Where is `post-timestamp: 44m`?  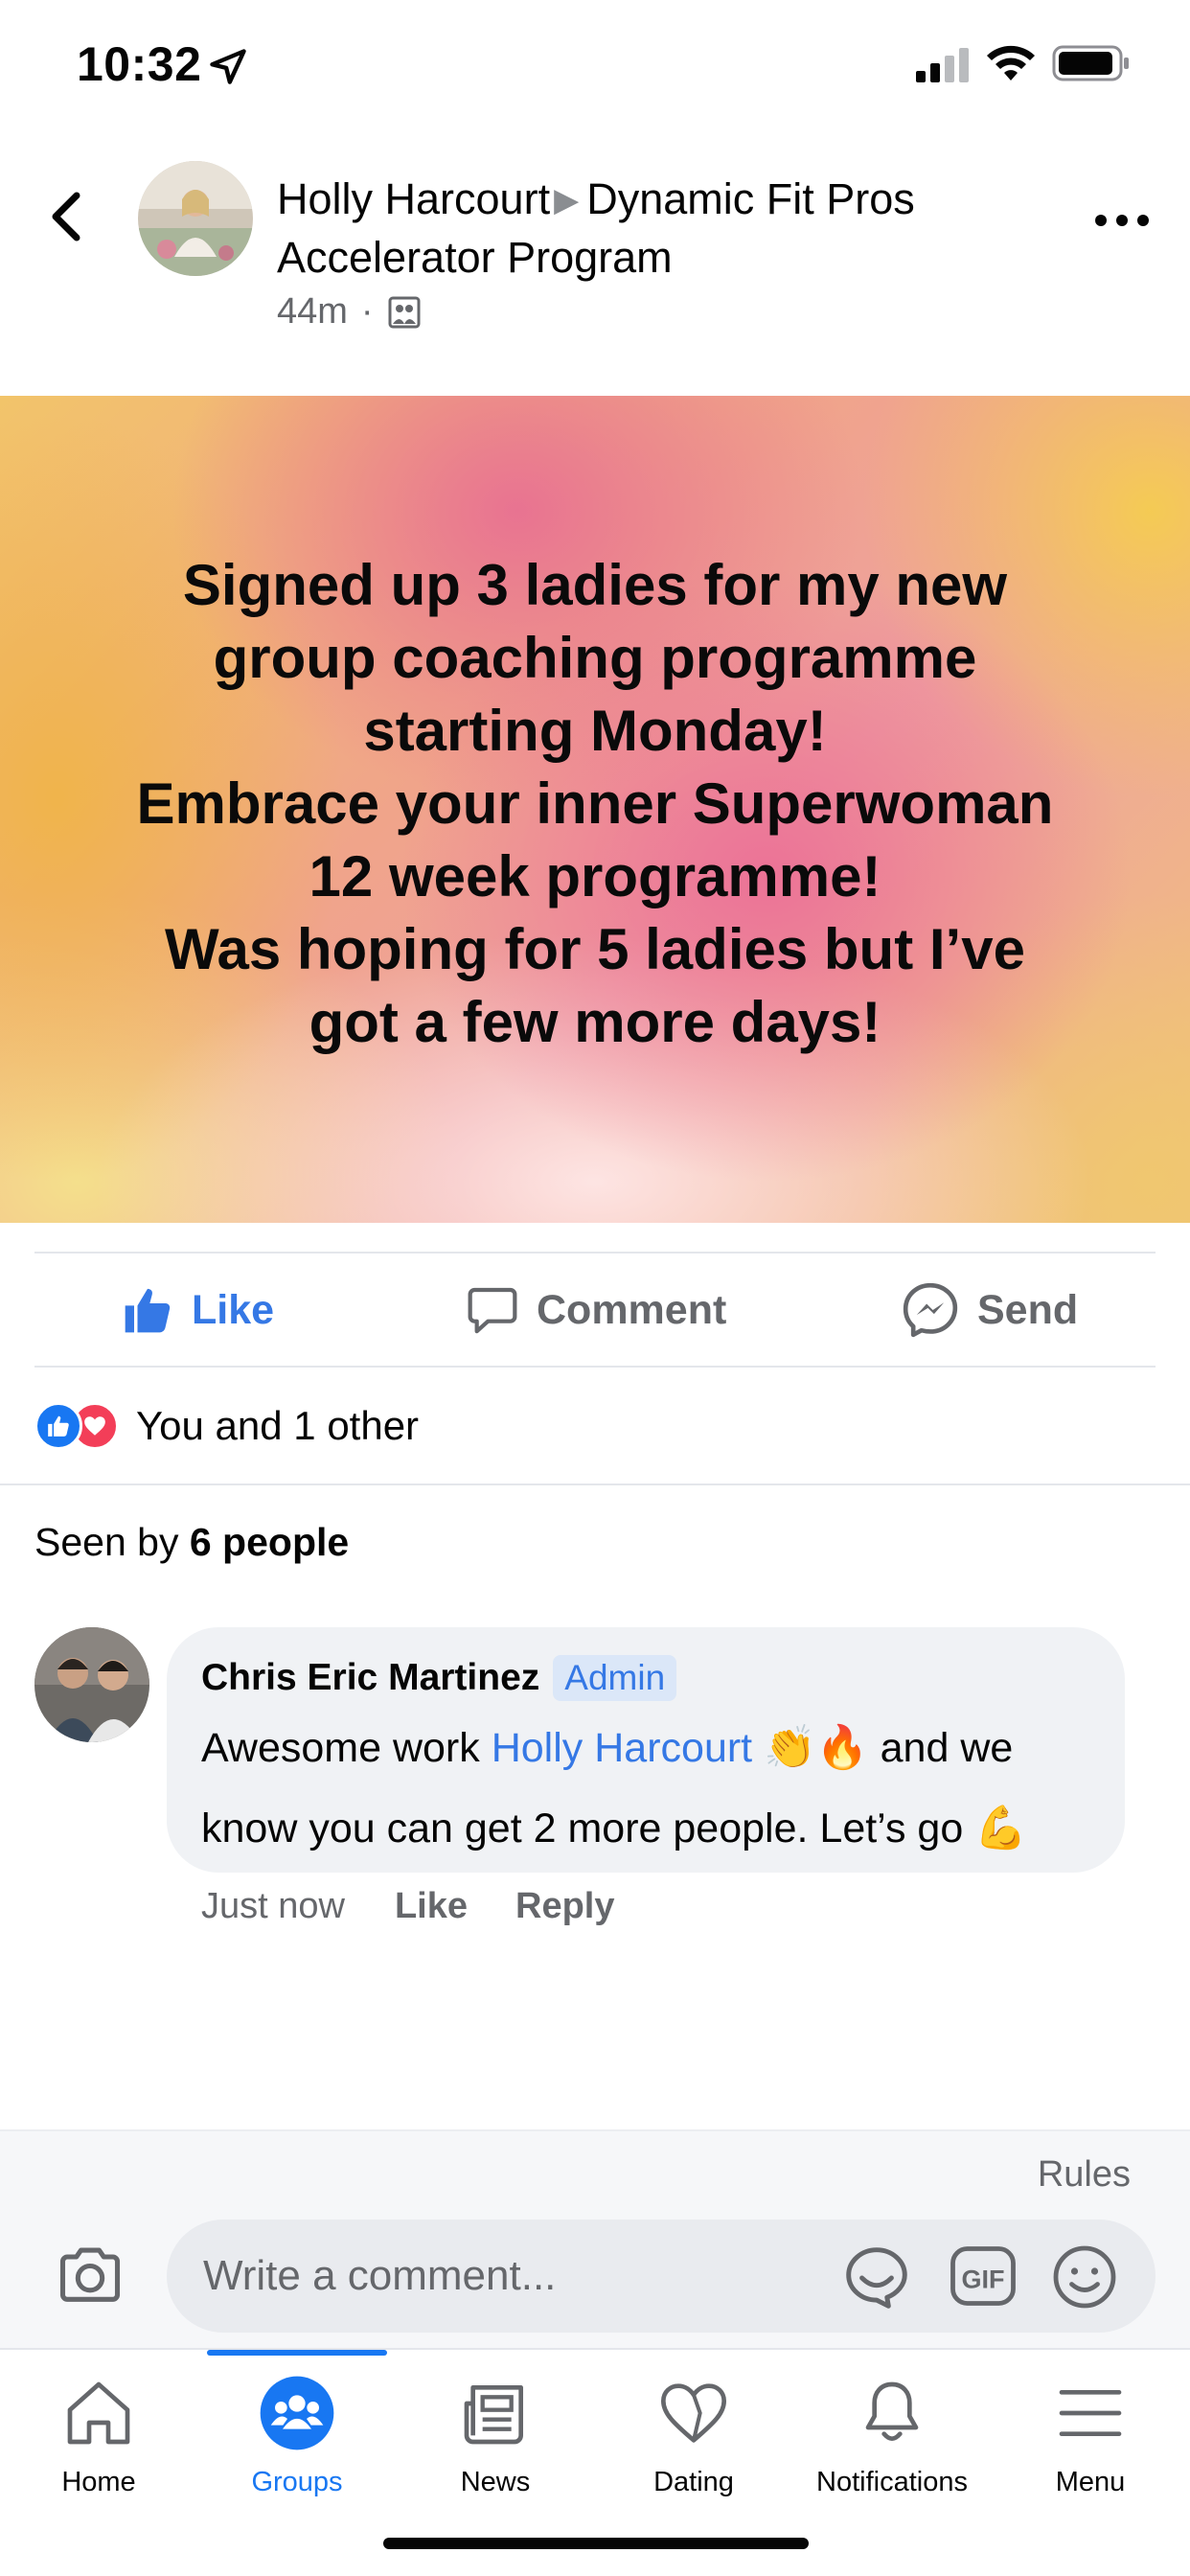 post-timestamp: 44m is located at coordinates (312, 312).